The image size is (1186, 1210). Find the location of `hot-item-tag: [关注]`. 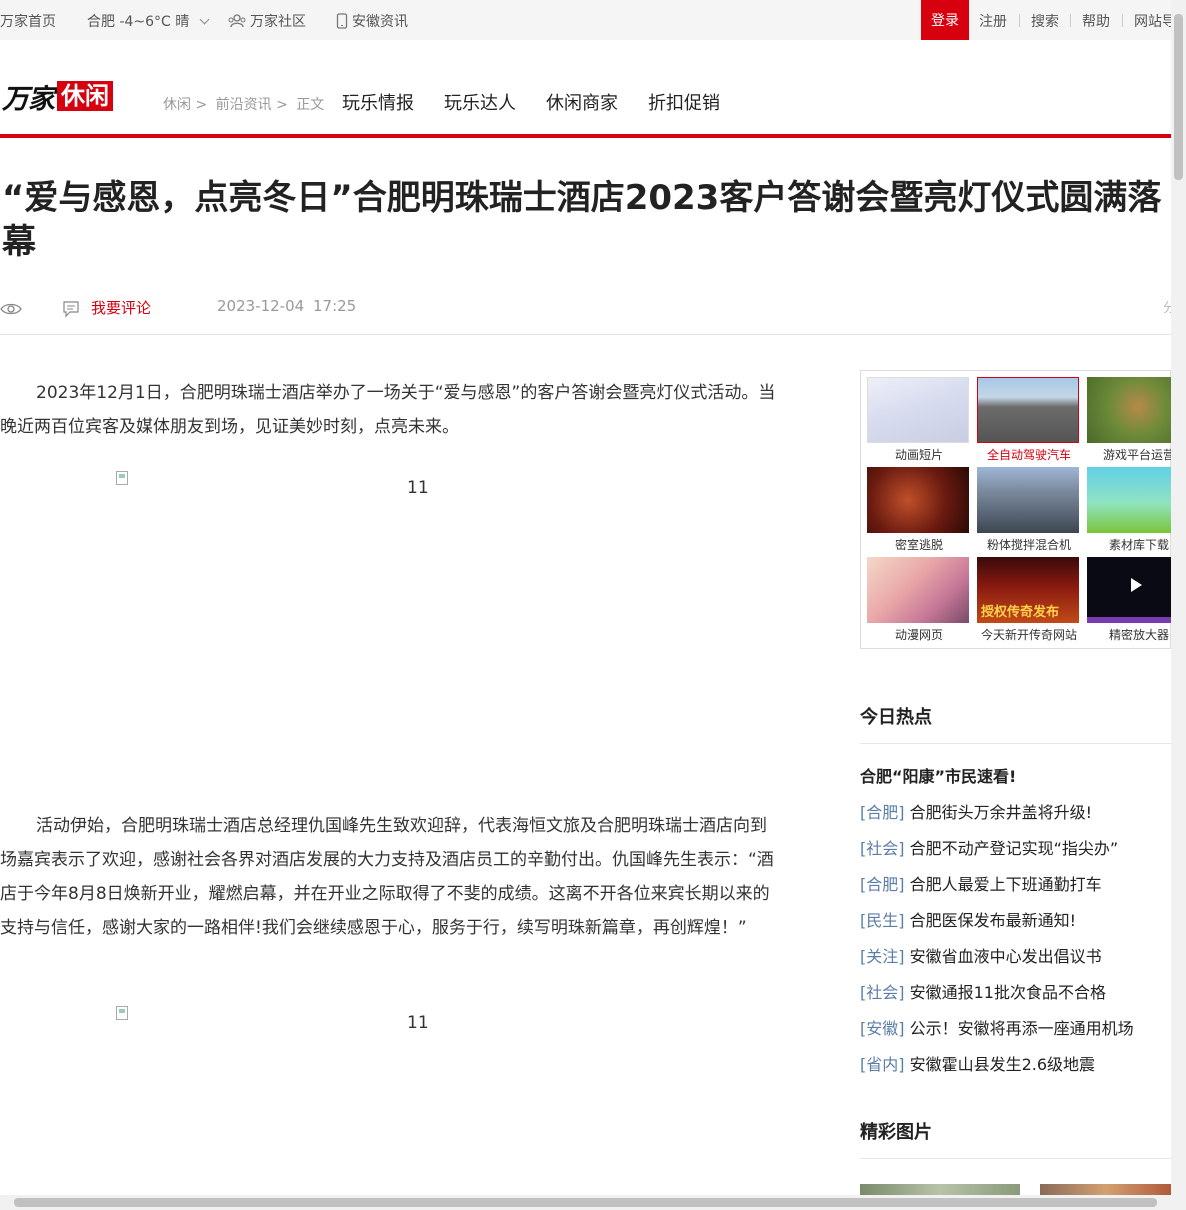

hot-item-tag: [关注] is located at coordinates (882, 956).